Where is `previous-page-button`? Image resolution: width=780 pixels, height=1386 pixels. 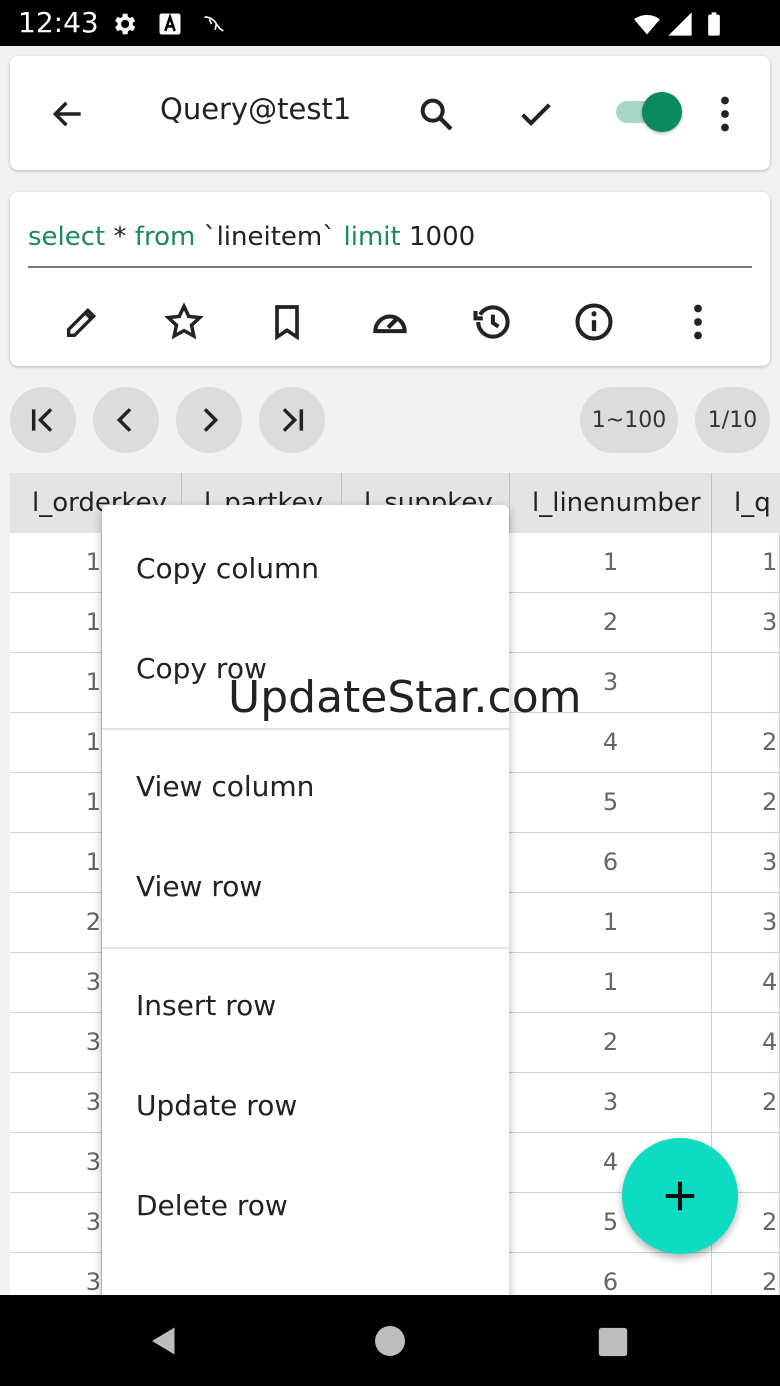
previous-page-button is located at coordinates (126, 420).